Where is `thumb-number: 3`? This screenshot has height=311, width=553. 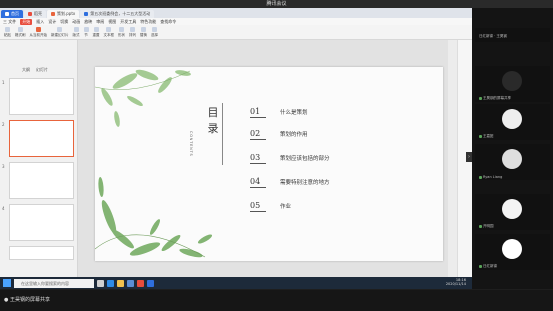 thumb-number: 3 is located at coordinates (3, 166).